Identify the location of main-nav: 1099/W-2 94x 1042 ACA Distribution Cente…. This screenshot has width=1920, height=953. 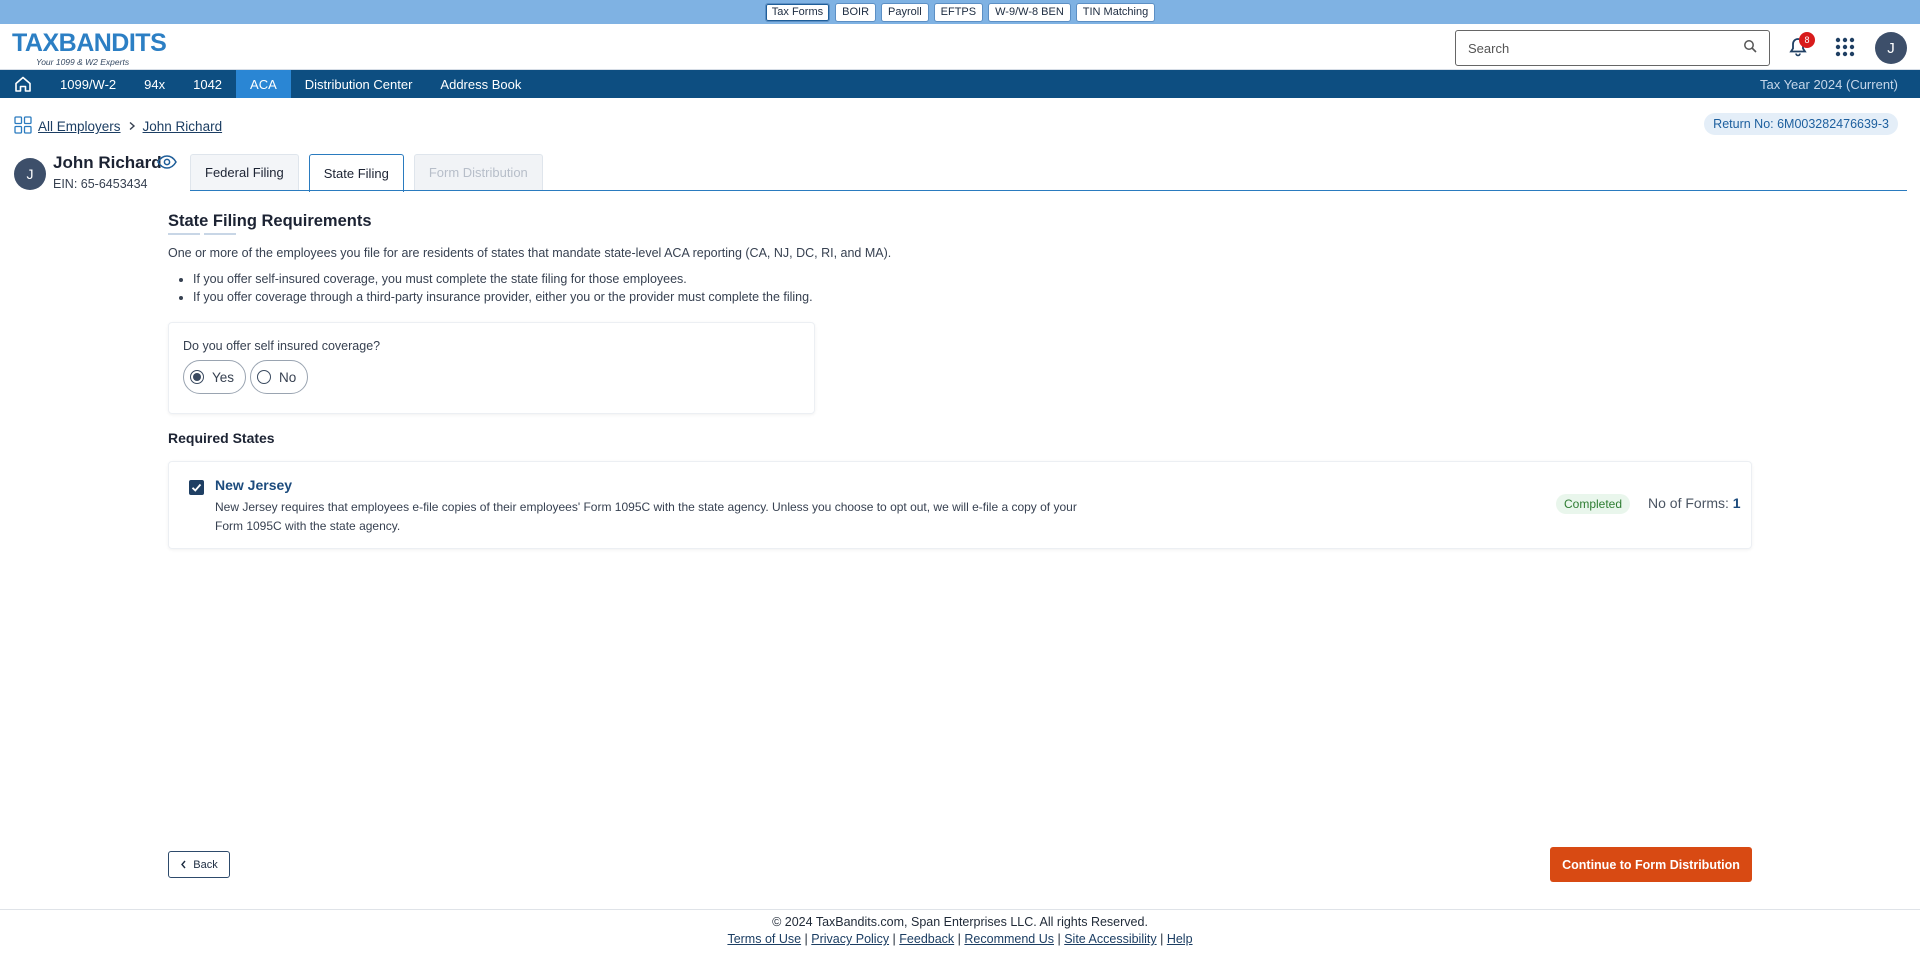
(960, 84).